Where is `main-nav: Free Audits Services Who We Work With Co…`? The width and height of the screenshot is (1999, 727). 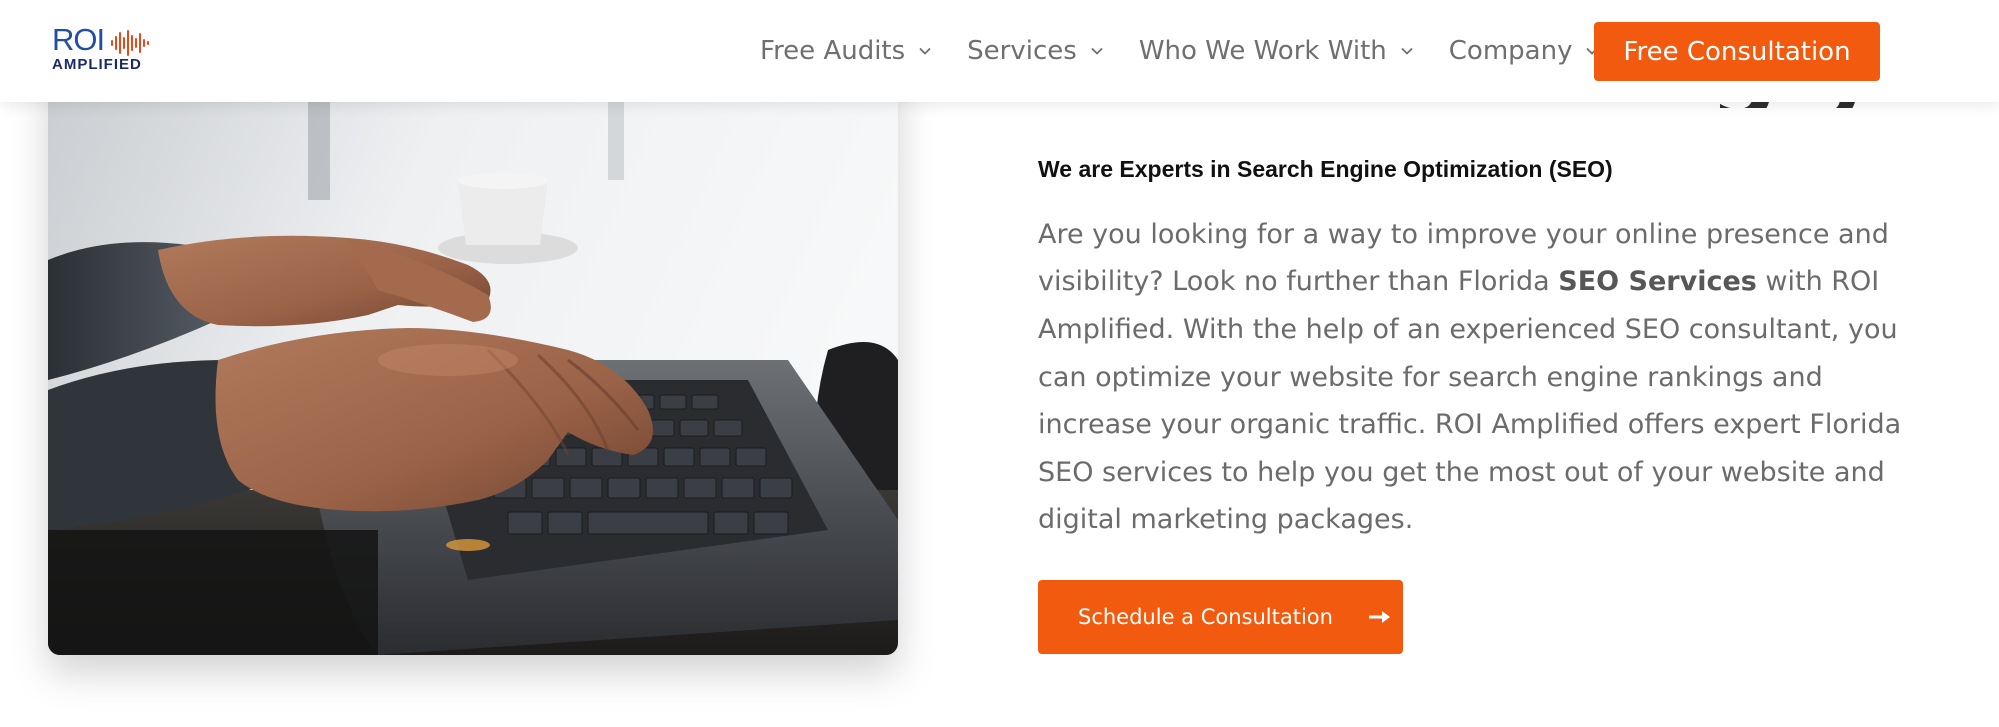
main-nav: Free Audits Services Who We Work With Co… is located at coordinates (1197, 51).